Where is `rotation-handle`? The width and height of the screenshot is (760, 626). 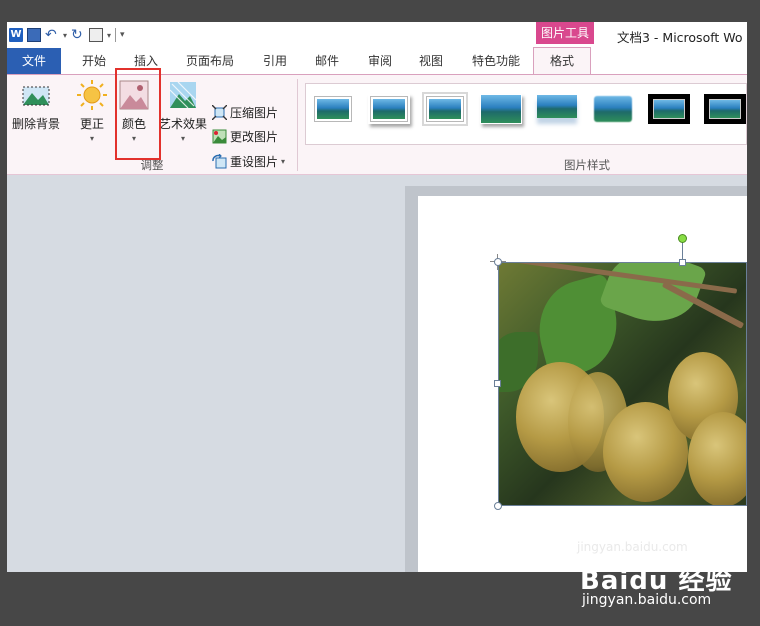
rotation-handle is located at coordinates (682, 238).